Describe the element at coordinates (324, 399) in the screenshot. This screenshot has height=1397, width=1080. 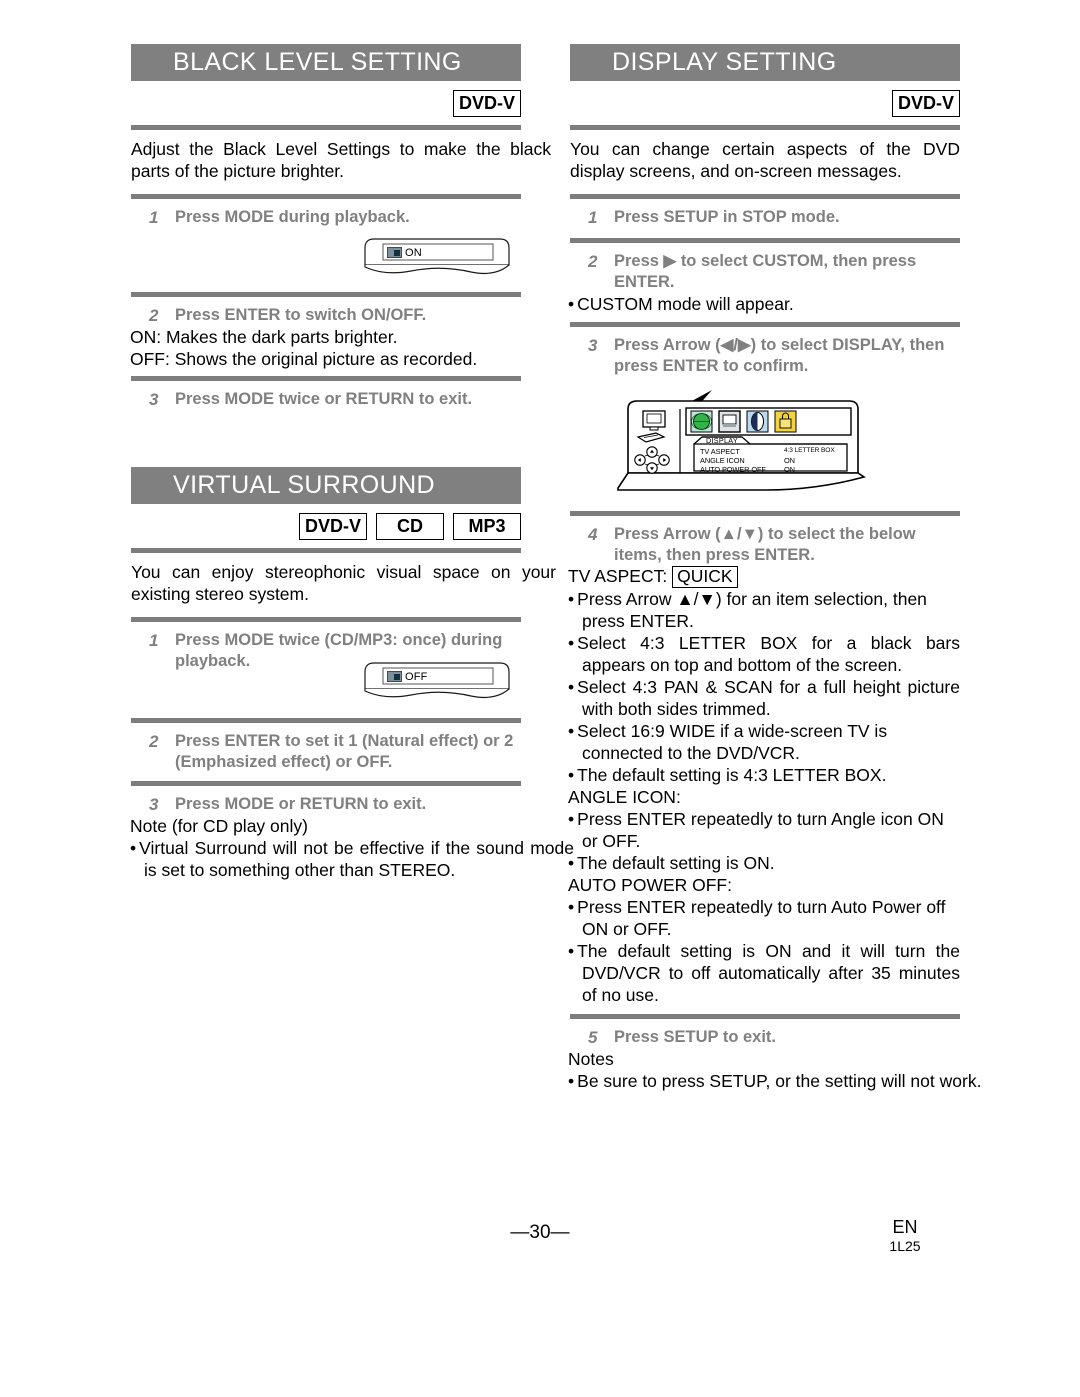
I see `step-text: Press MODE twice or RETURN to exit.` at that location.